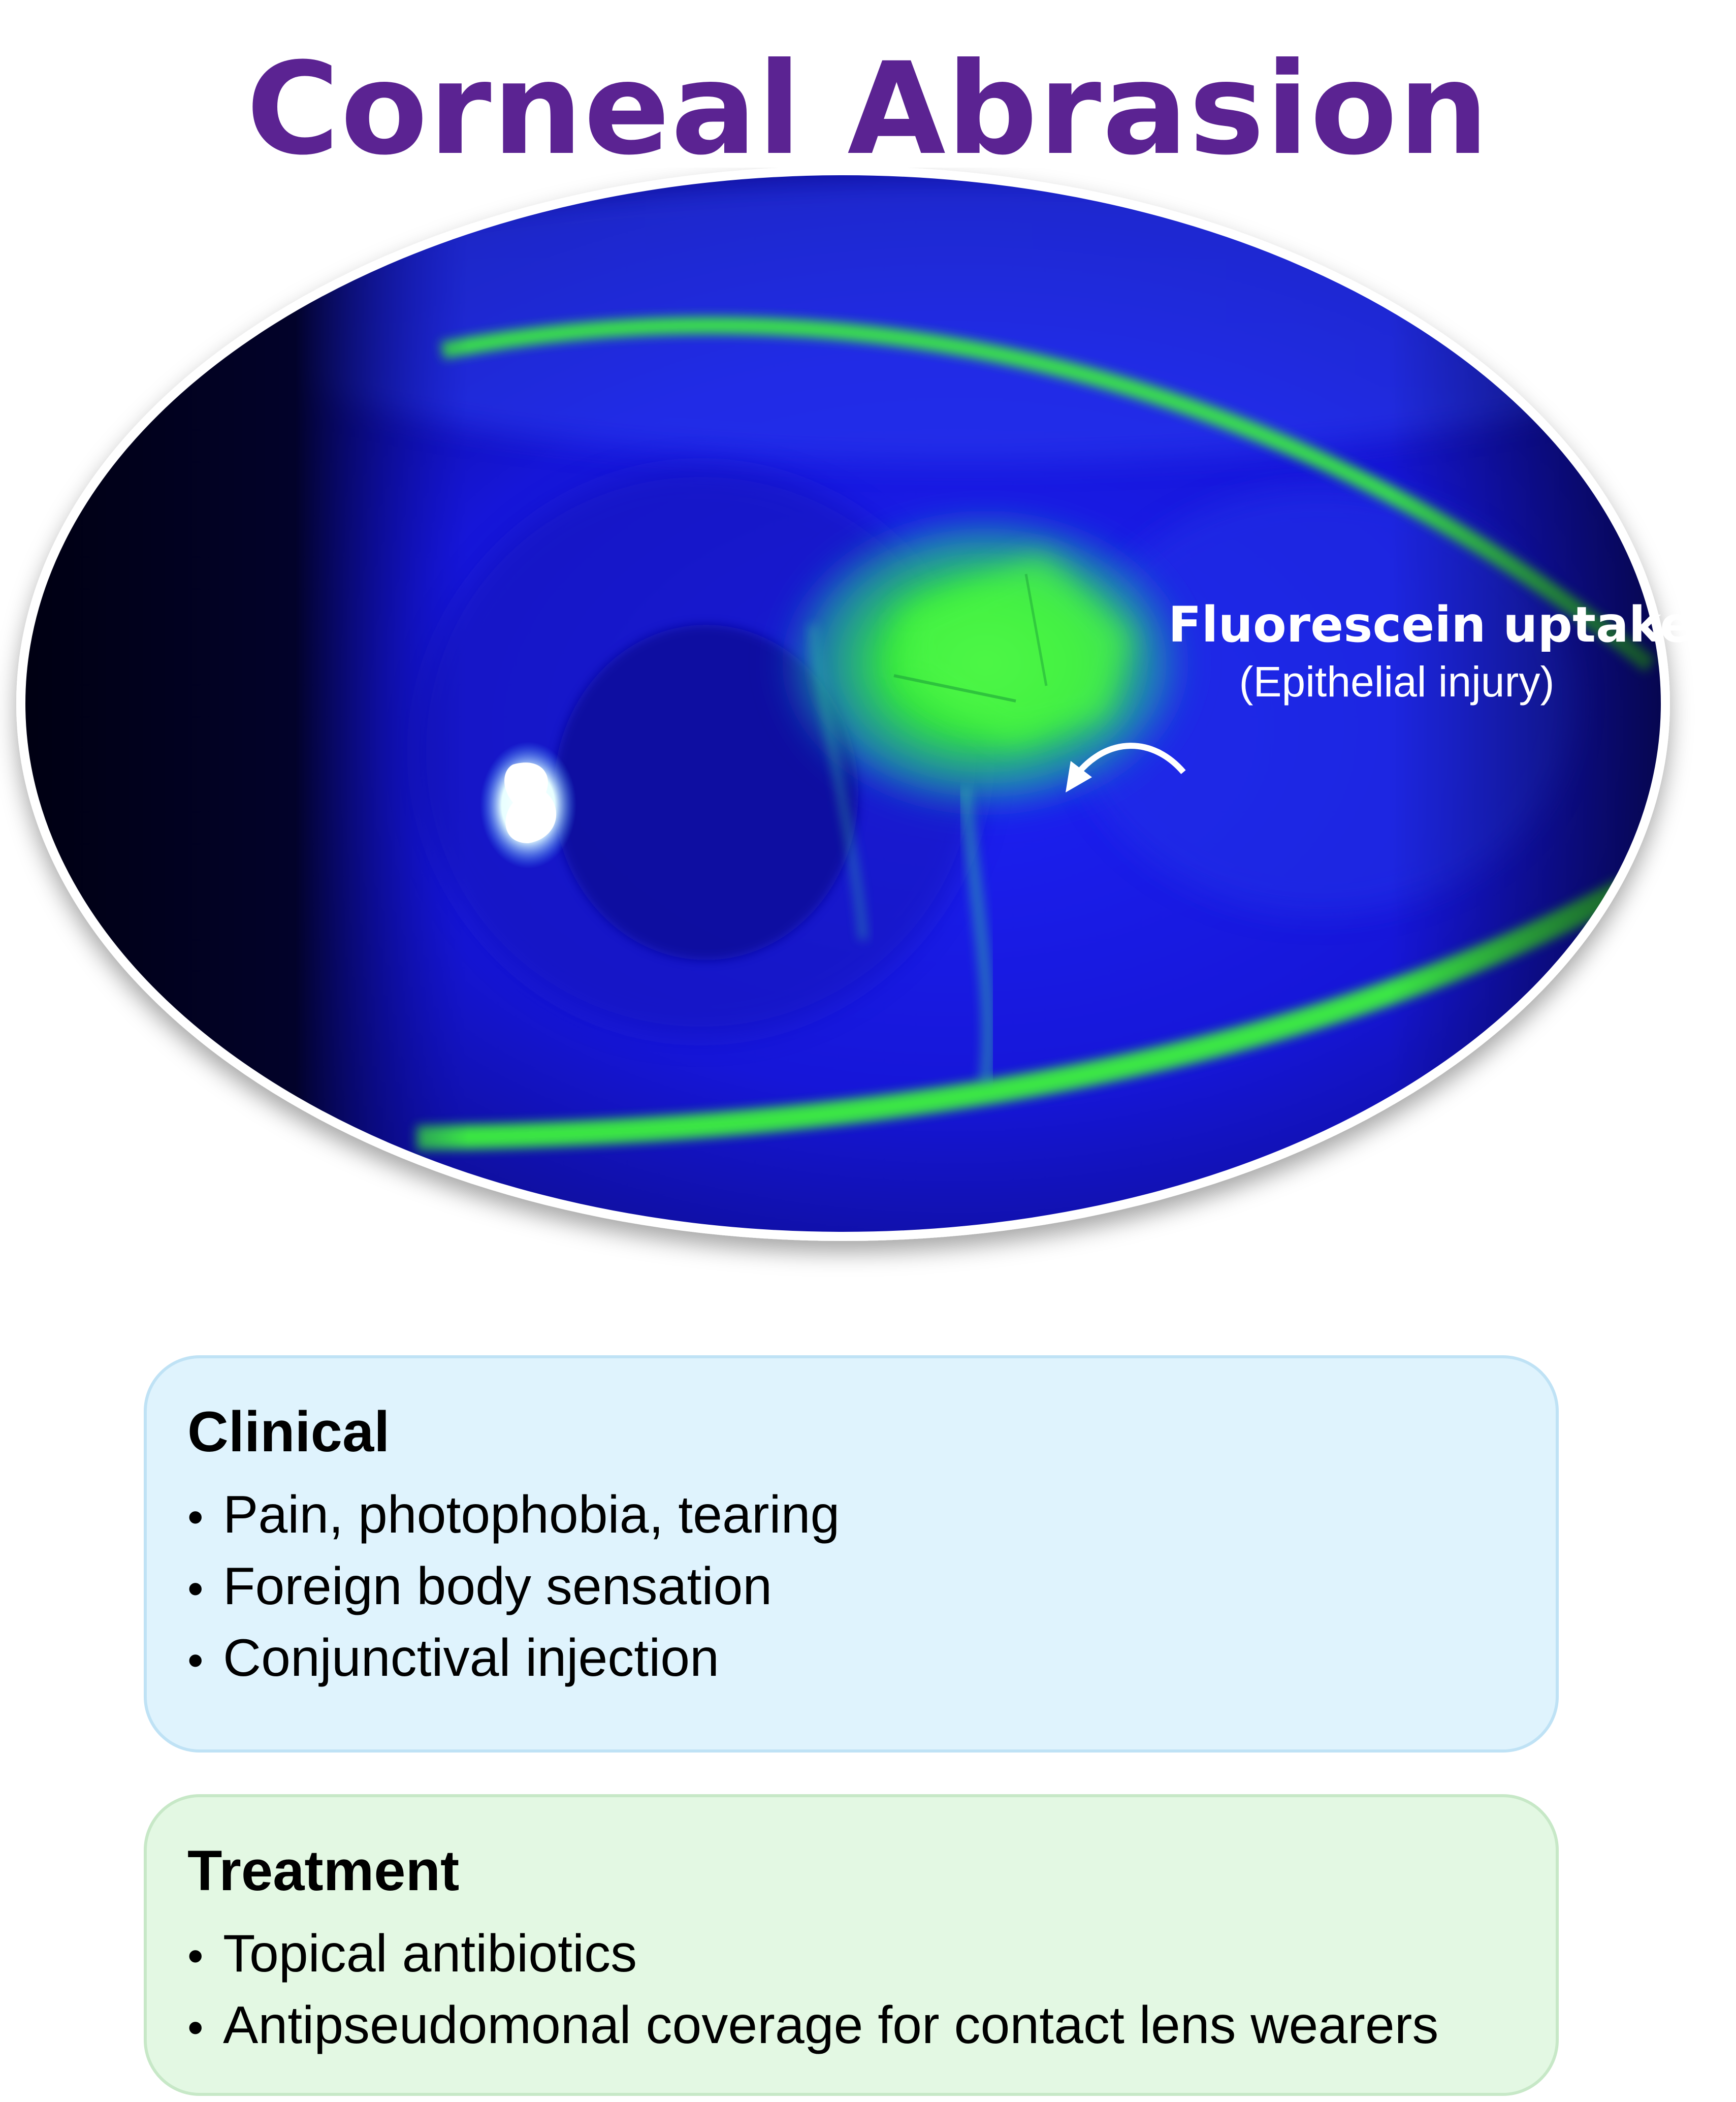  Describe the element at coordinates (471, 1658) in the screenshot. I see `list-item-text: Conjunctival injection` at that location.